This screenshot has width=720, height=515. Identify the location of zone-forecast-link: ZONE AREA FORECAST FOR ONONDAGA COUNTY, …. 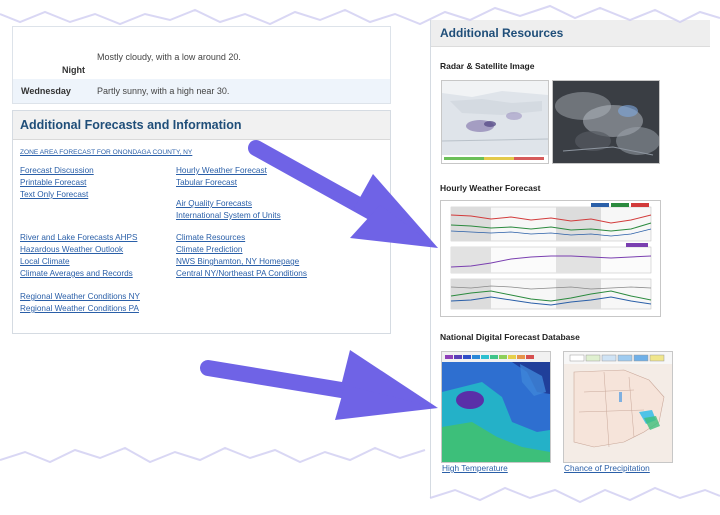
(106, 152).